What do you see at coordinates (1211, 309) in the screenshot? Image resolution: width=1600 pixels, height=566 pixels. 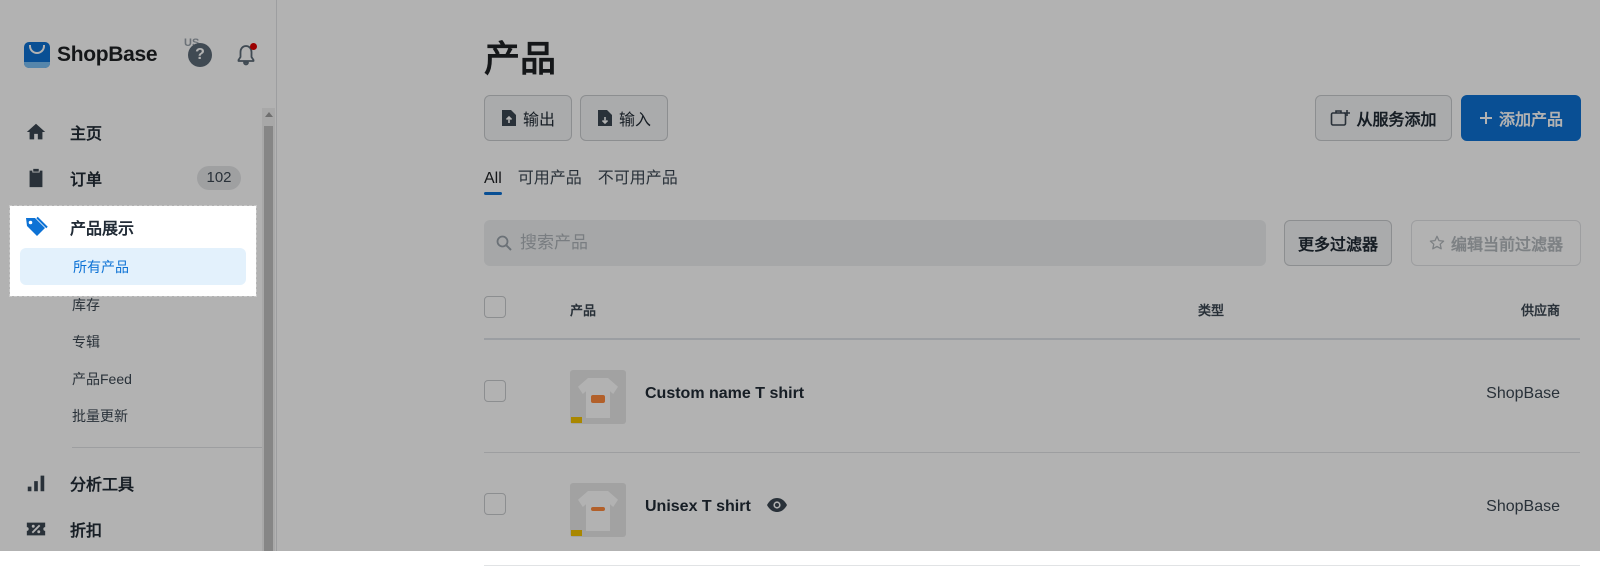 I see `column-header-type: 类型` at bounding box center [1211, 309].